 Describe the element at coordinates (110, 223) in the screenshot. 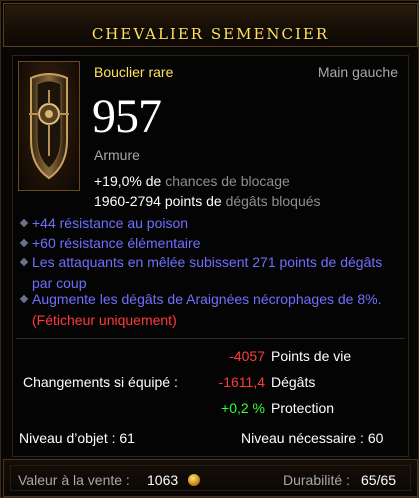

I see `affix-text: +44 résistance au poison` at that location.